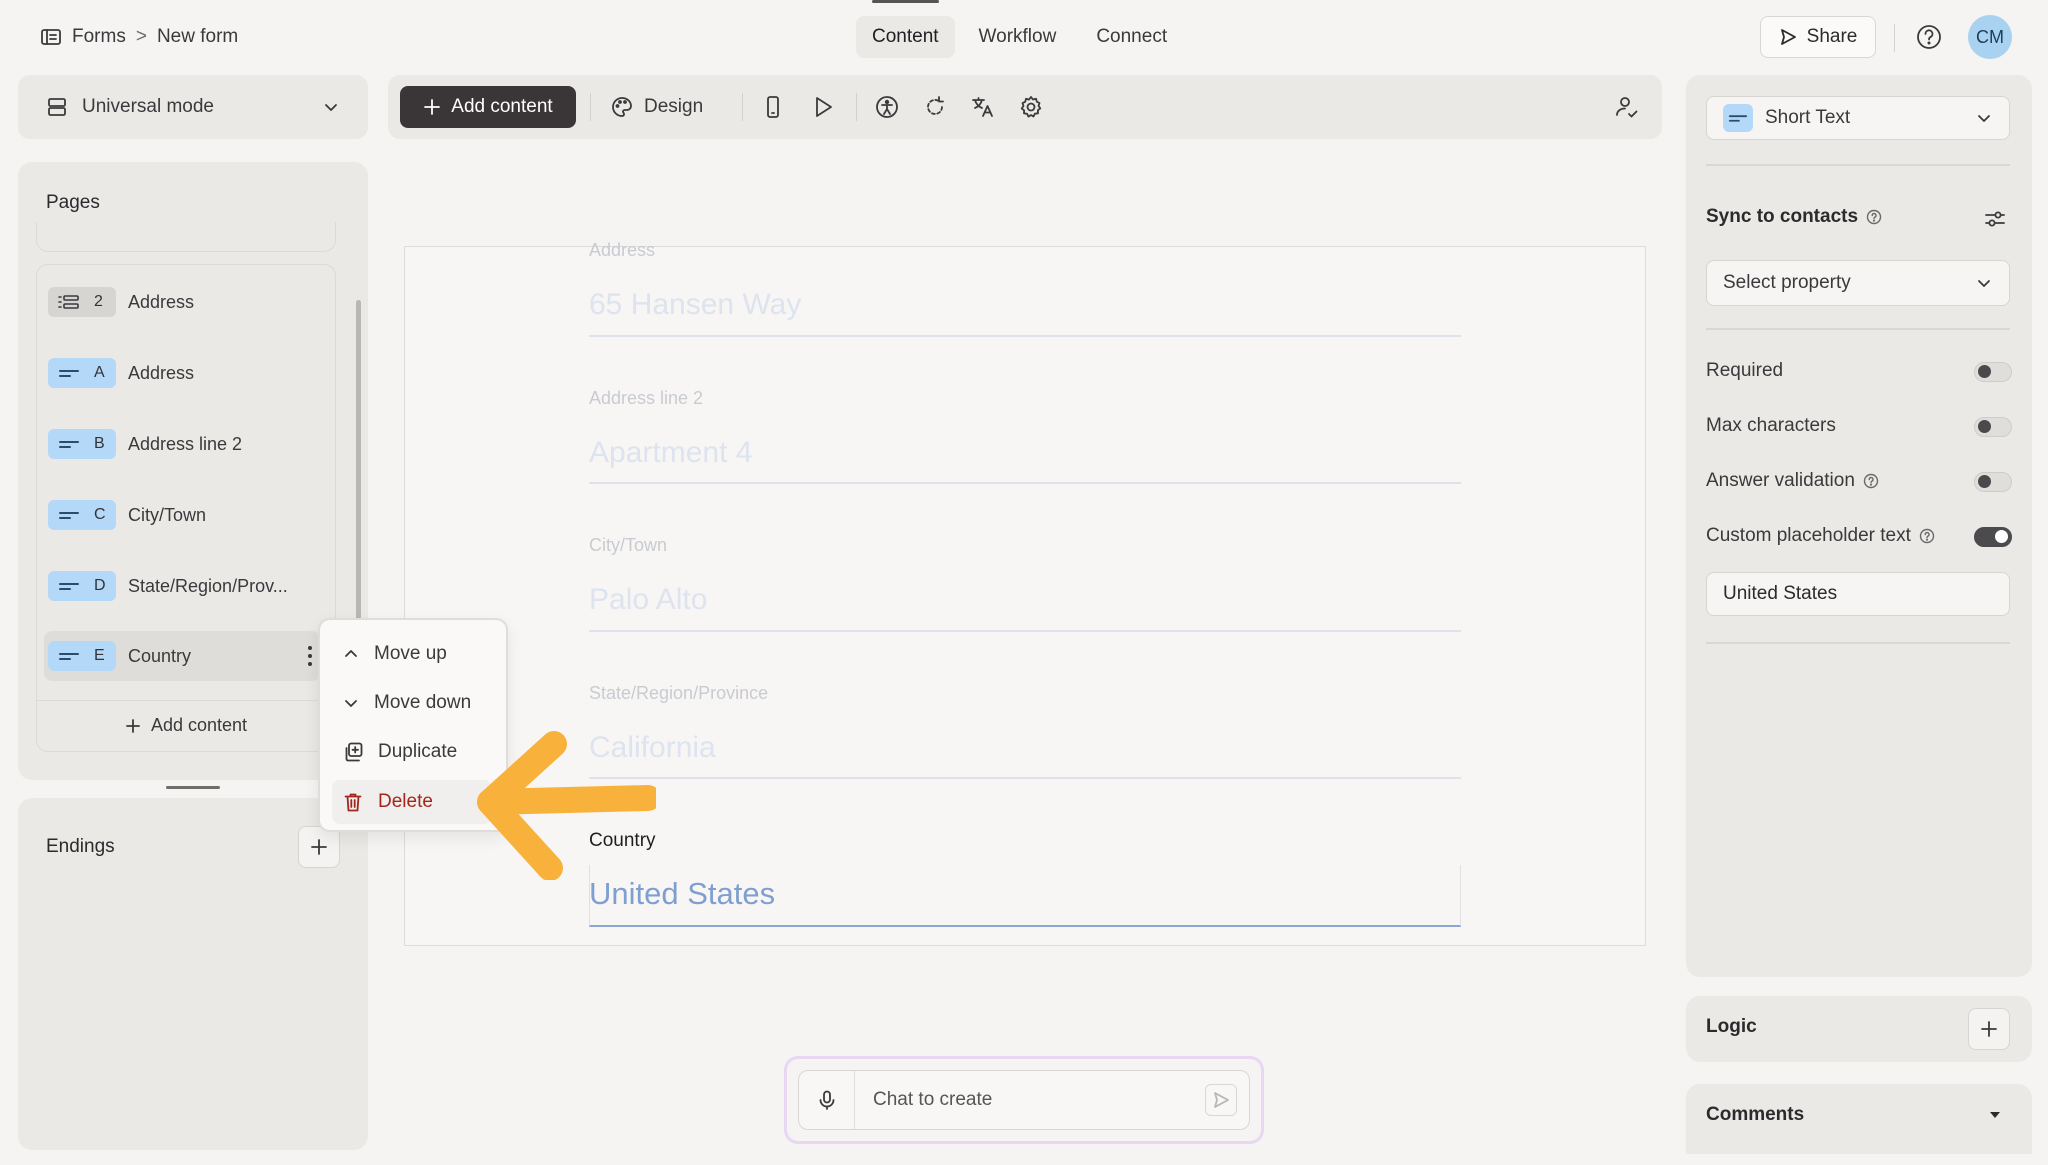 Image resolution: width=2048 pixels, height=1165 pixels. What do you see at coordinates (648, 600) in the screenshot?
I see `field-placeholder: Palo Alto` at bounding box center [648, 600].